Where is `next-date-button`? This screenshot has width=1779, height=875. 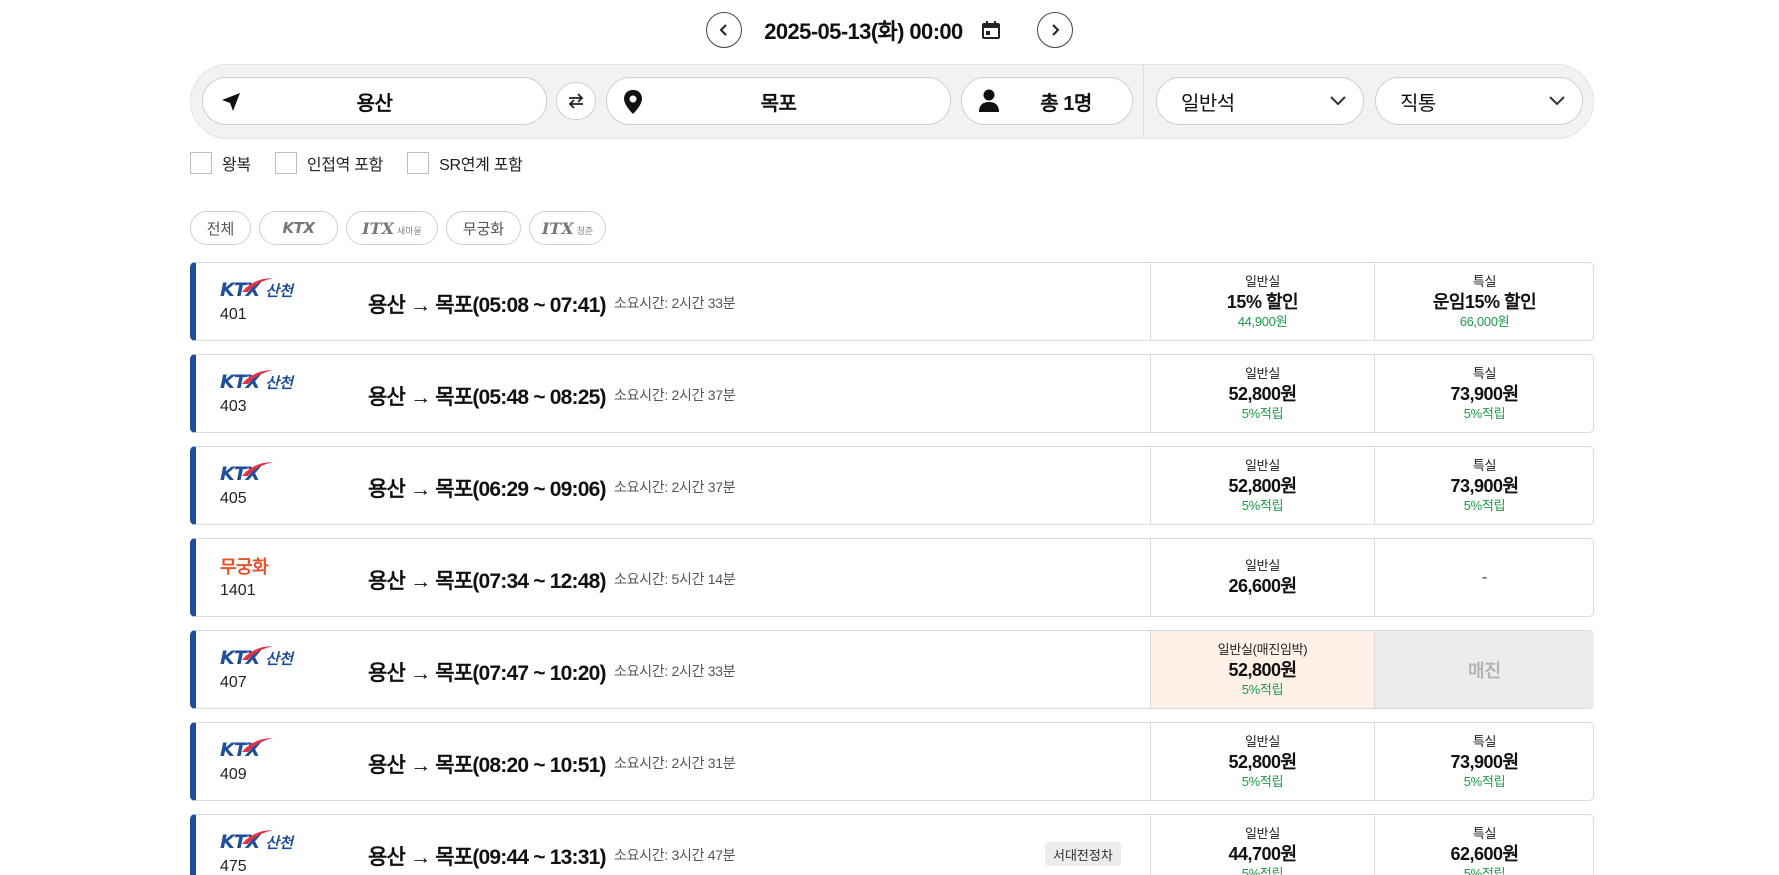 next-date-button is located at coordinates (1054, 30).